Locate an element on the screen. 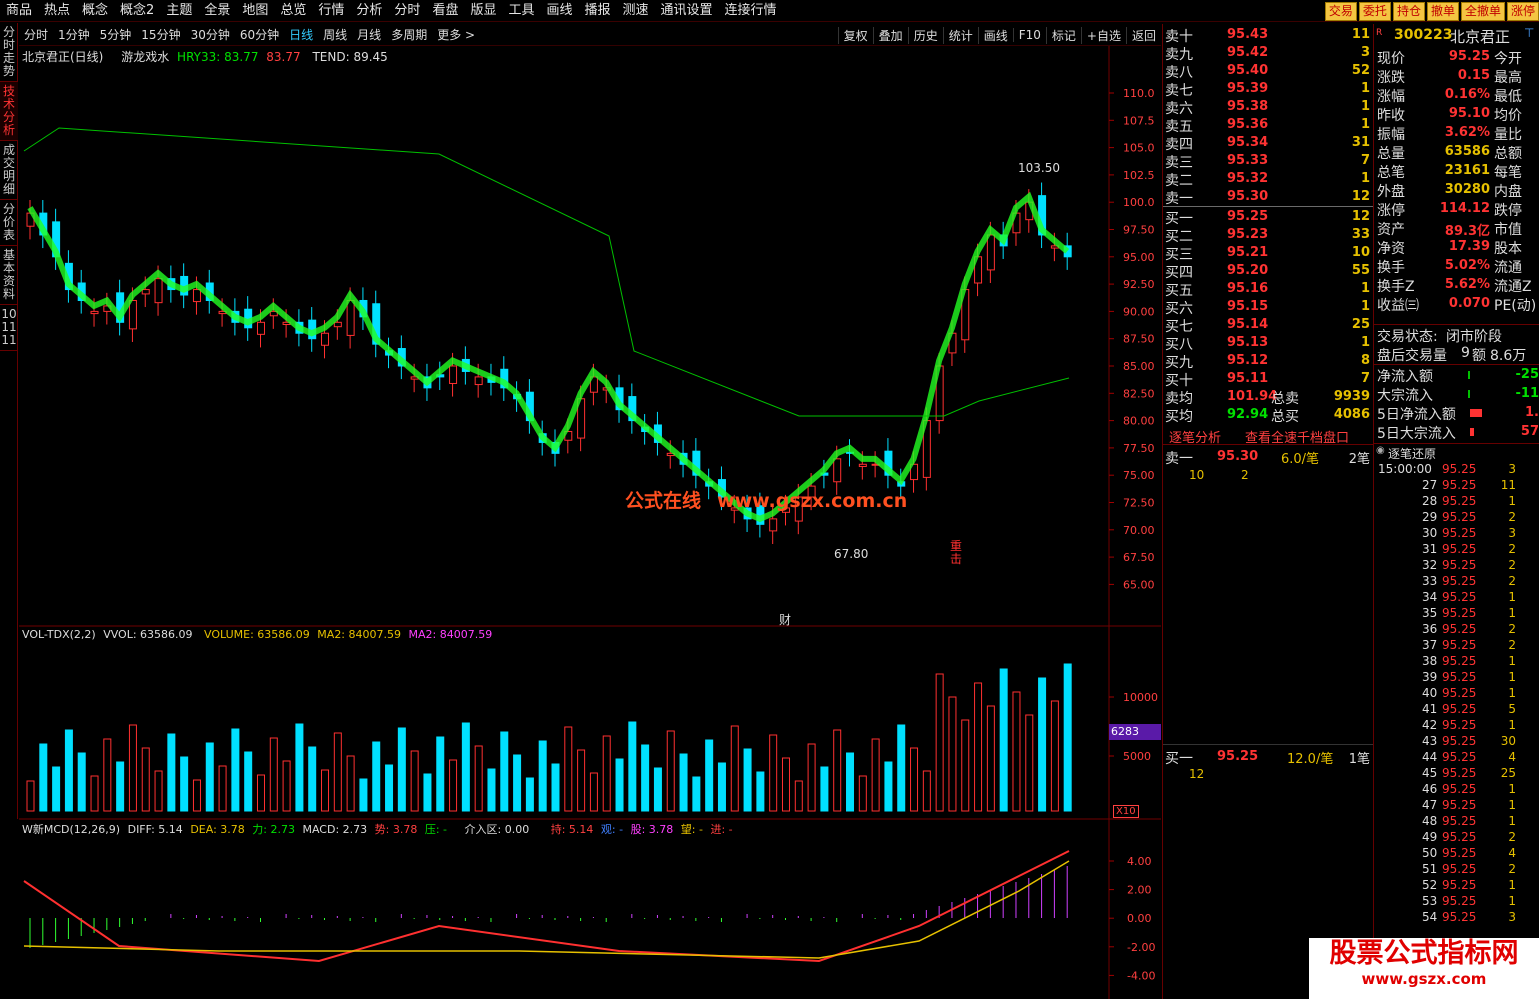 The image size is (1539, 999). sells-volume: 1 is located at coordinates (1365, 88).